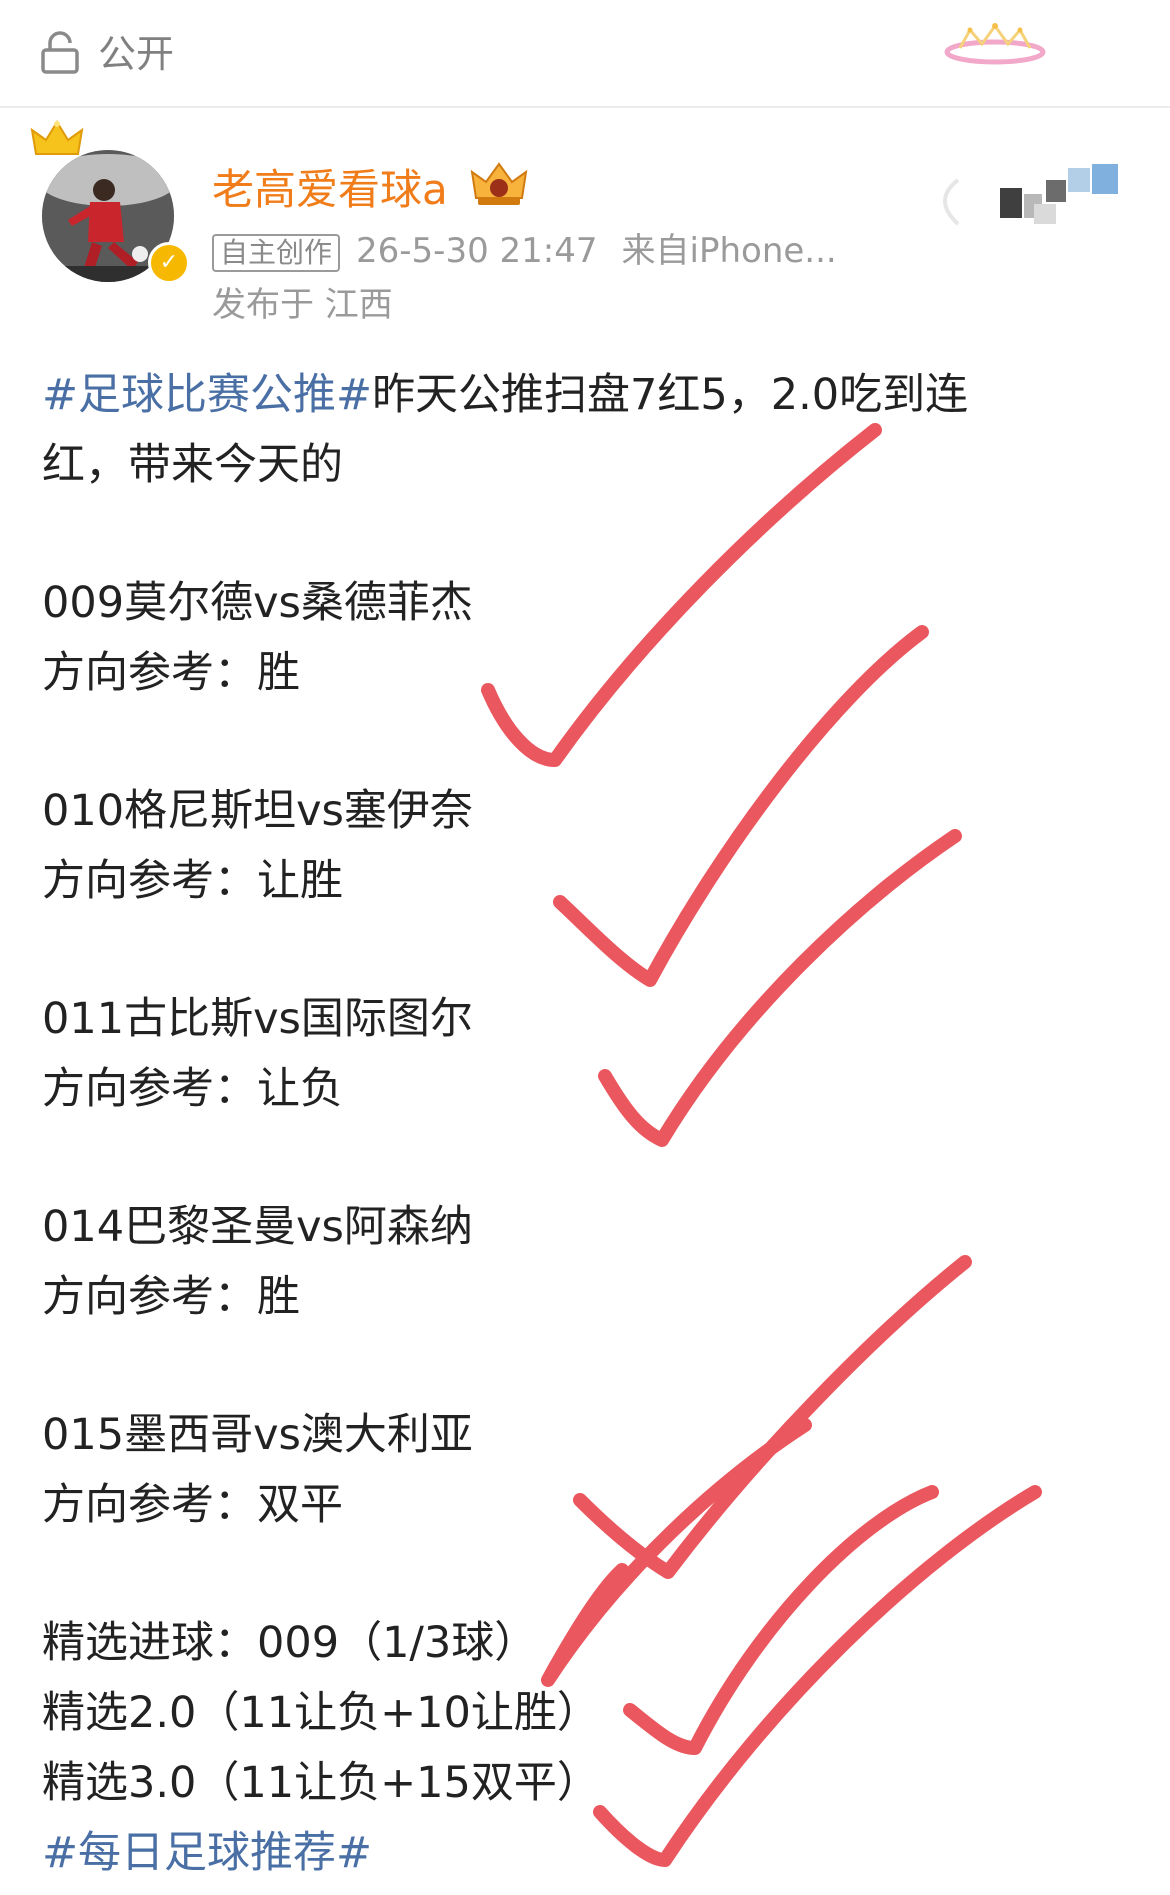 The image size is (1170, 1895). I want to click on match-title: 014巴黎圣曼vs阿森纳, so click(257, 1227).